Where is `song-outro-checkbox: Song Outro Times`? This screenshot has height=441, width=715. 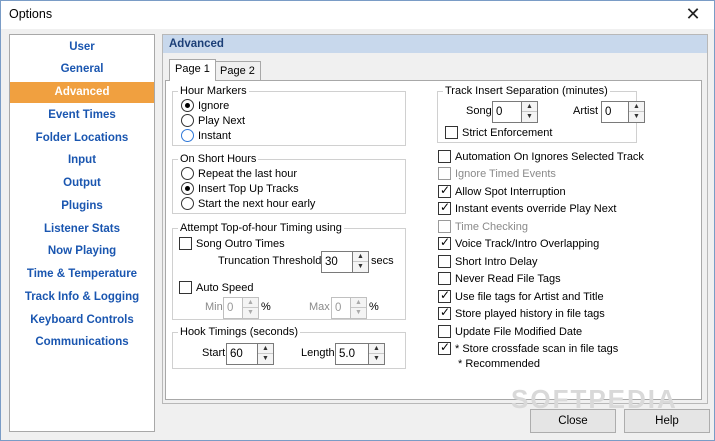
song-outro-checkbox: Song Outro Times is located at coordinates (232, 243).